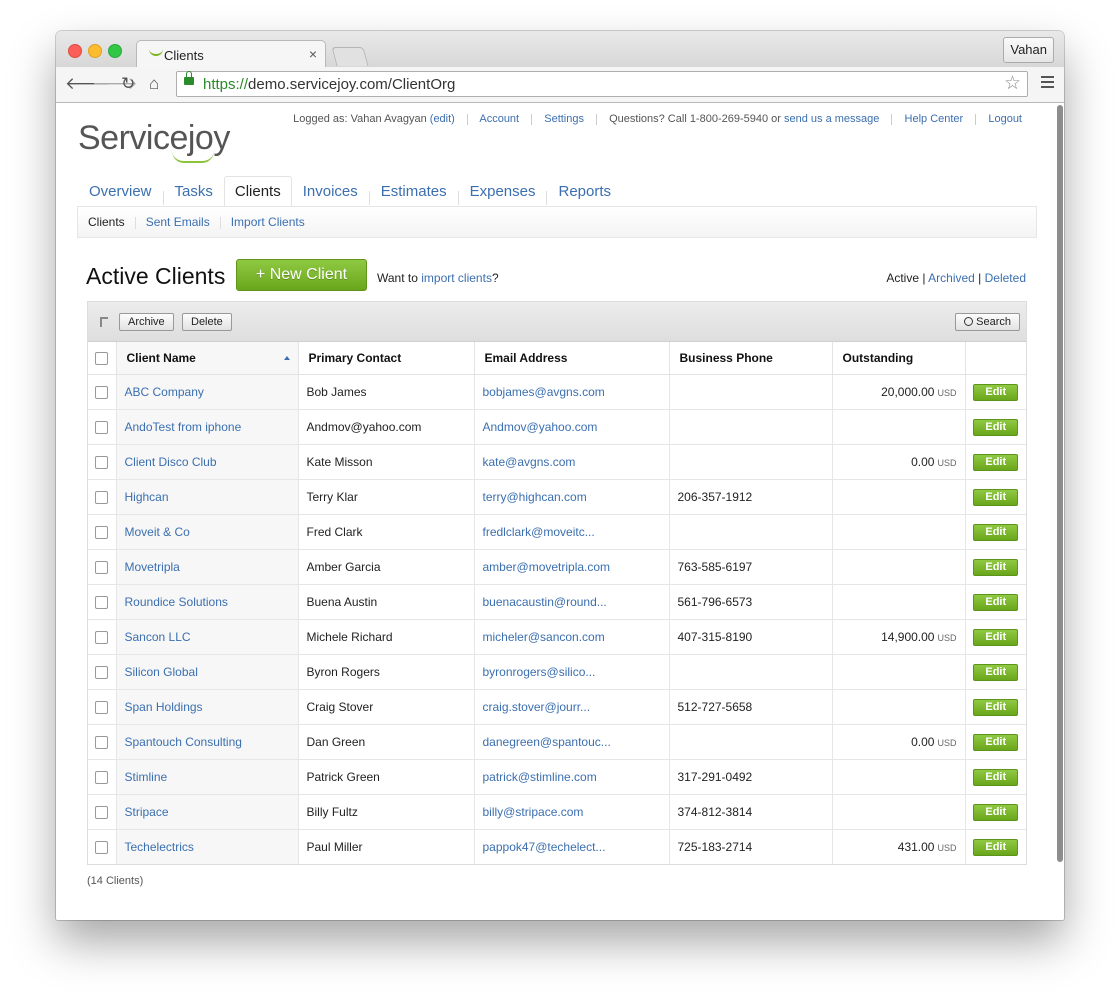 The width and height of the screenshot is (1120, 1001). I want to click on column-header-primary-contact: Primary Contact, so click(386, 358).